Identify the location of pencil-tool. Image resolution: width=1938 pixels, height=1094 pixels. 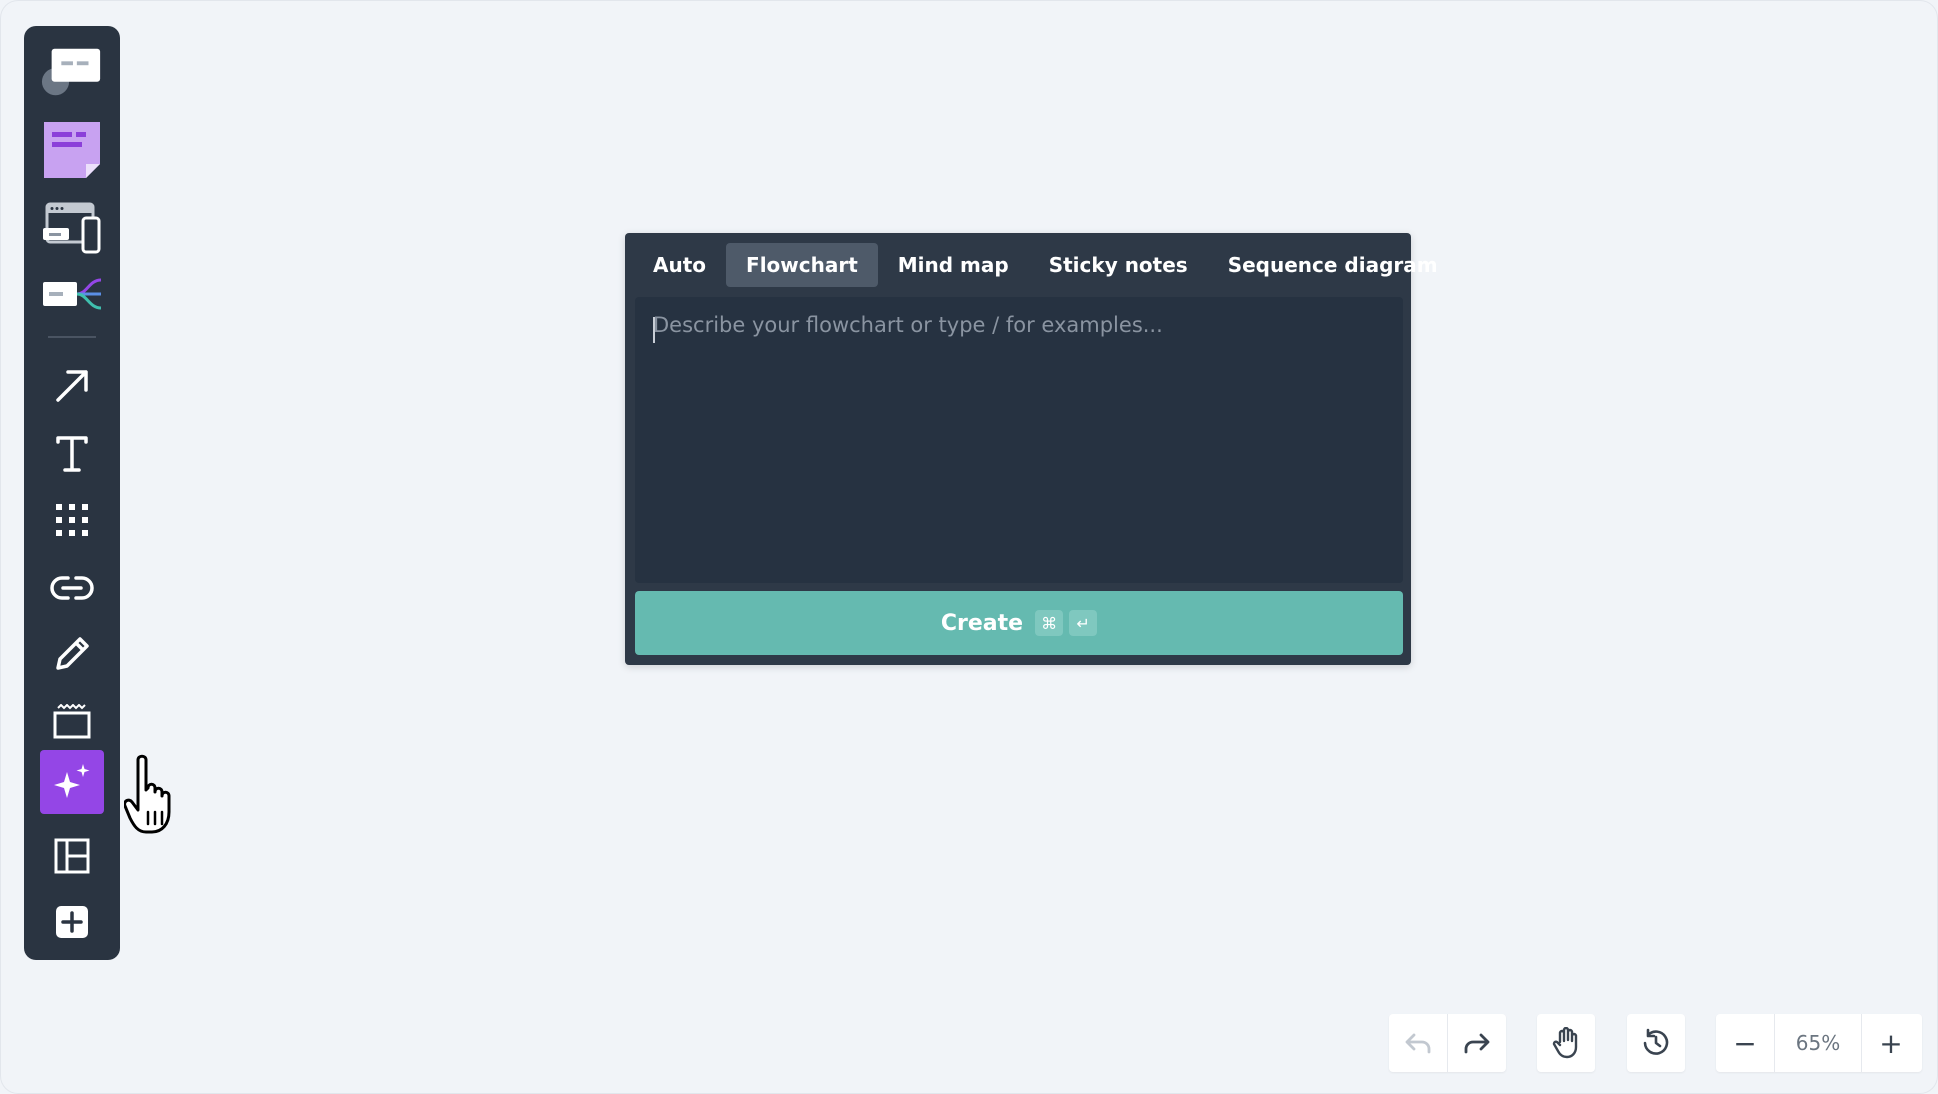
(72, 654).